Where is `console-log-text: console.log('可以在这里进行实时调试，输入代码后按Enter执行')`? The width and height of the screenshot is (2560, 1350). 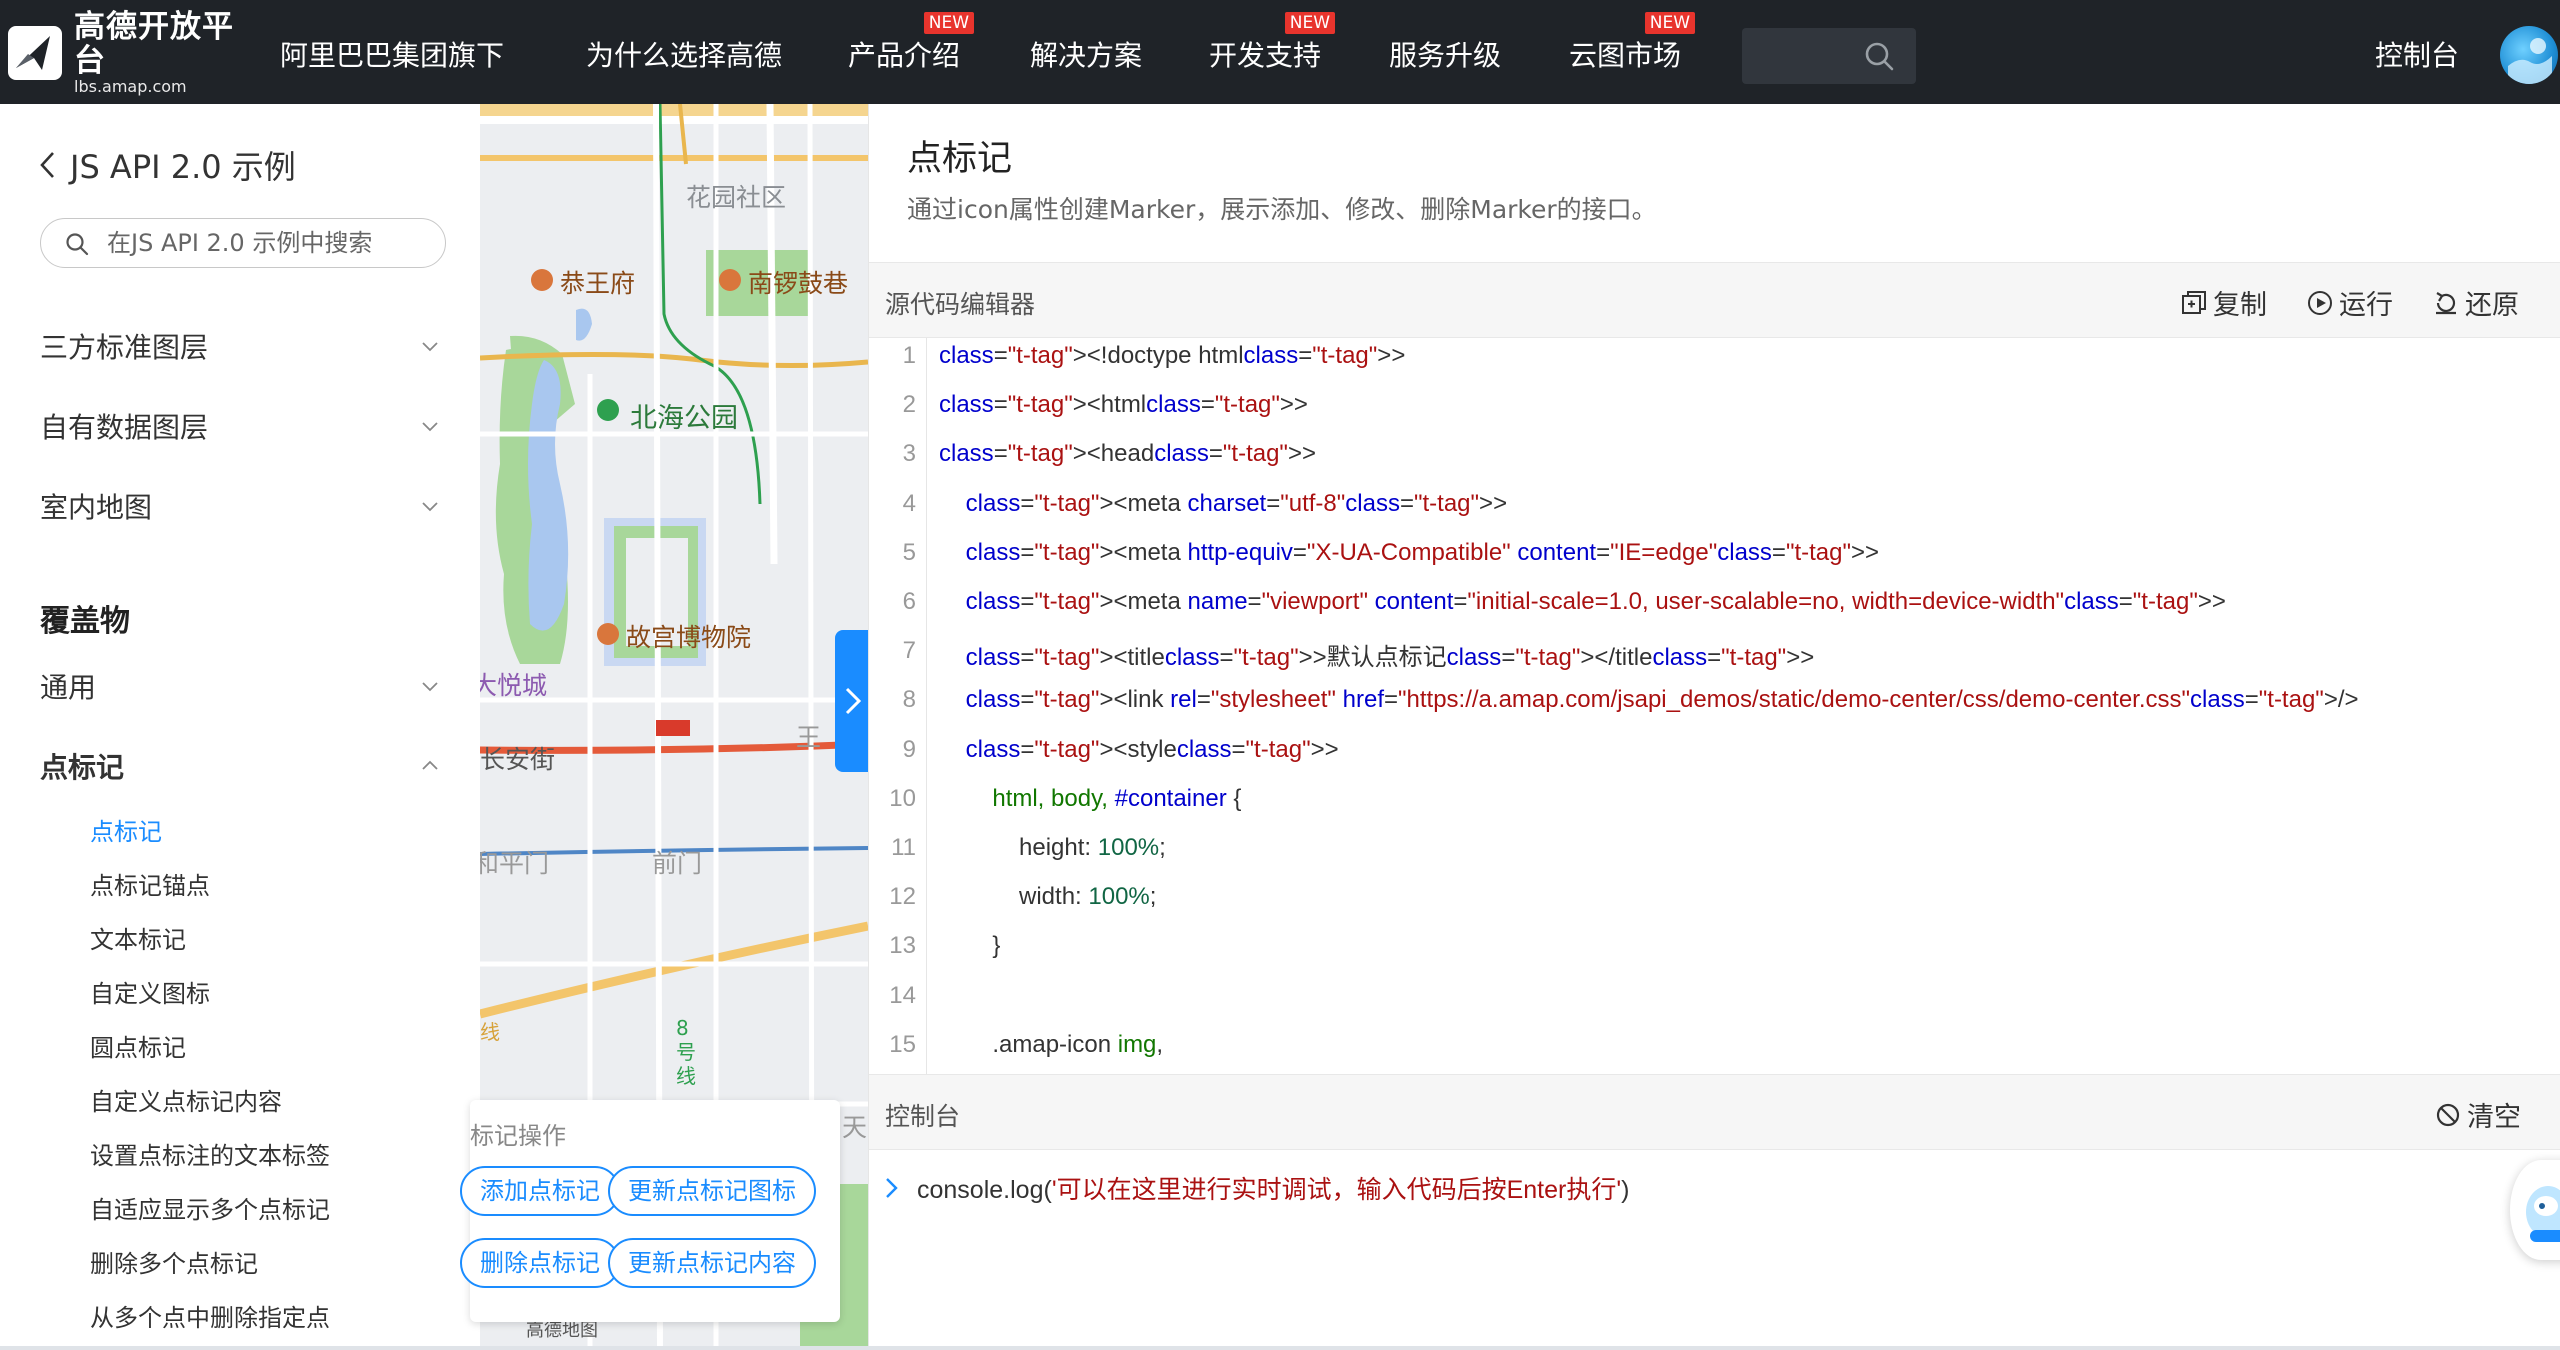
console-log-text: console.log('可以在这里进行实时调试，输入代码后按Enter执行') is located at coordinates (1273, 1190).